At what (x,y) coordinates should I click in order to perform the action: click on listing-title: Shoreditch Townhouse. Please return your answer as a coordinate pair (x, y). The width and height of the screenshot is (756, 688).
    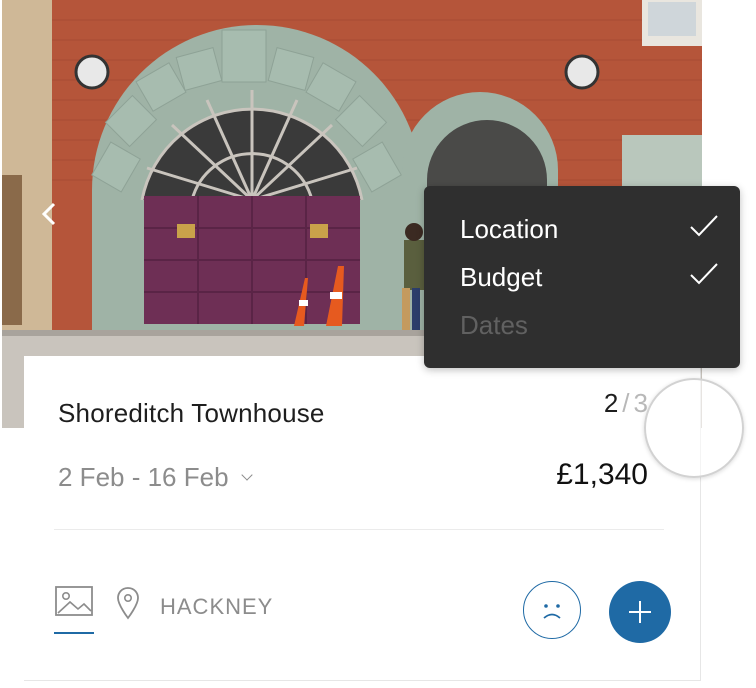
    Looking at the image, I should click on (191, 413).